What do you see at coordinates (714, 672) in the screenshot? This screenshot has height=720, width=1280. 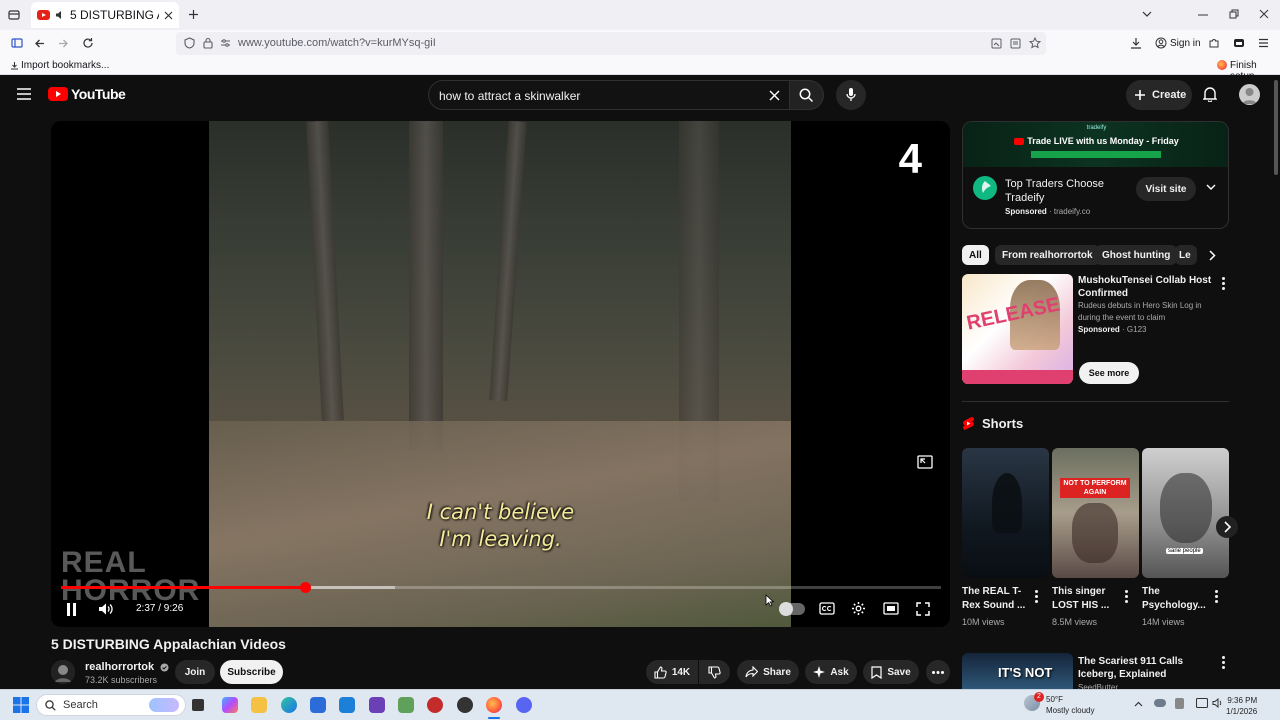 I see `dislike-button` at bounding box center [714, 672].